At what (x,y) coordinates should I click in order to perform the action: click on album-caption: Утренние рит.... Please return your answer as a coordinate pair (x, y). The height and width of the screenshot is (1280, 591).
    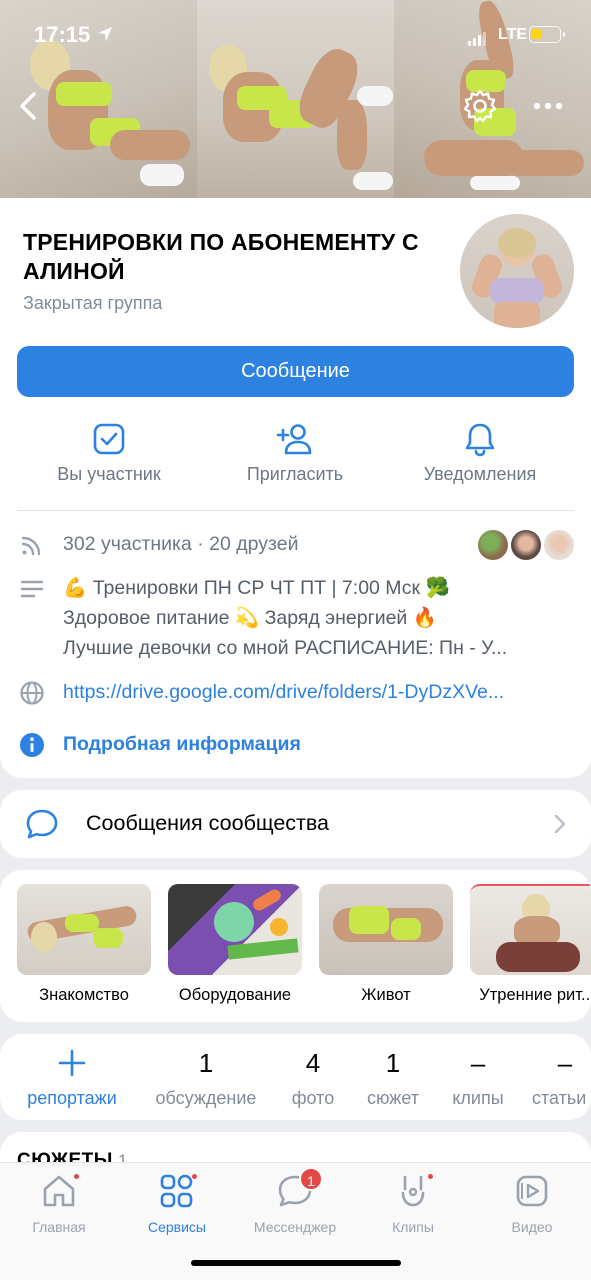
    Looking at the image, I should click on (535, 995).